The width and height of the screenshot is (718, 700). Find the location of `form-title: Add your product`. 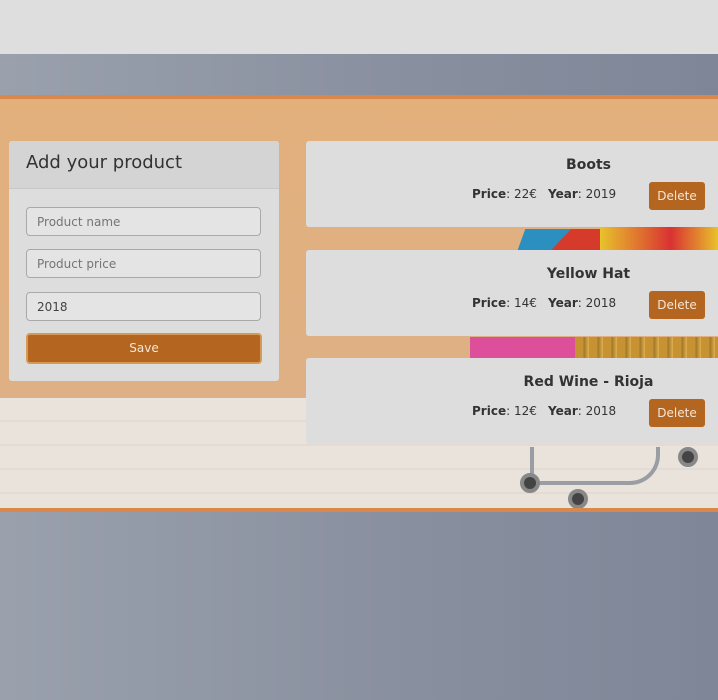

form-title: Add your product is located at coordinates (144, 165).